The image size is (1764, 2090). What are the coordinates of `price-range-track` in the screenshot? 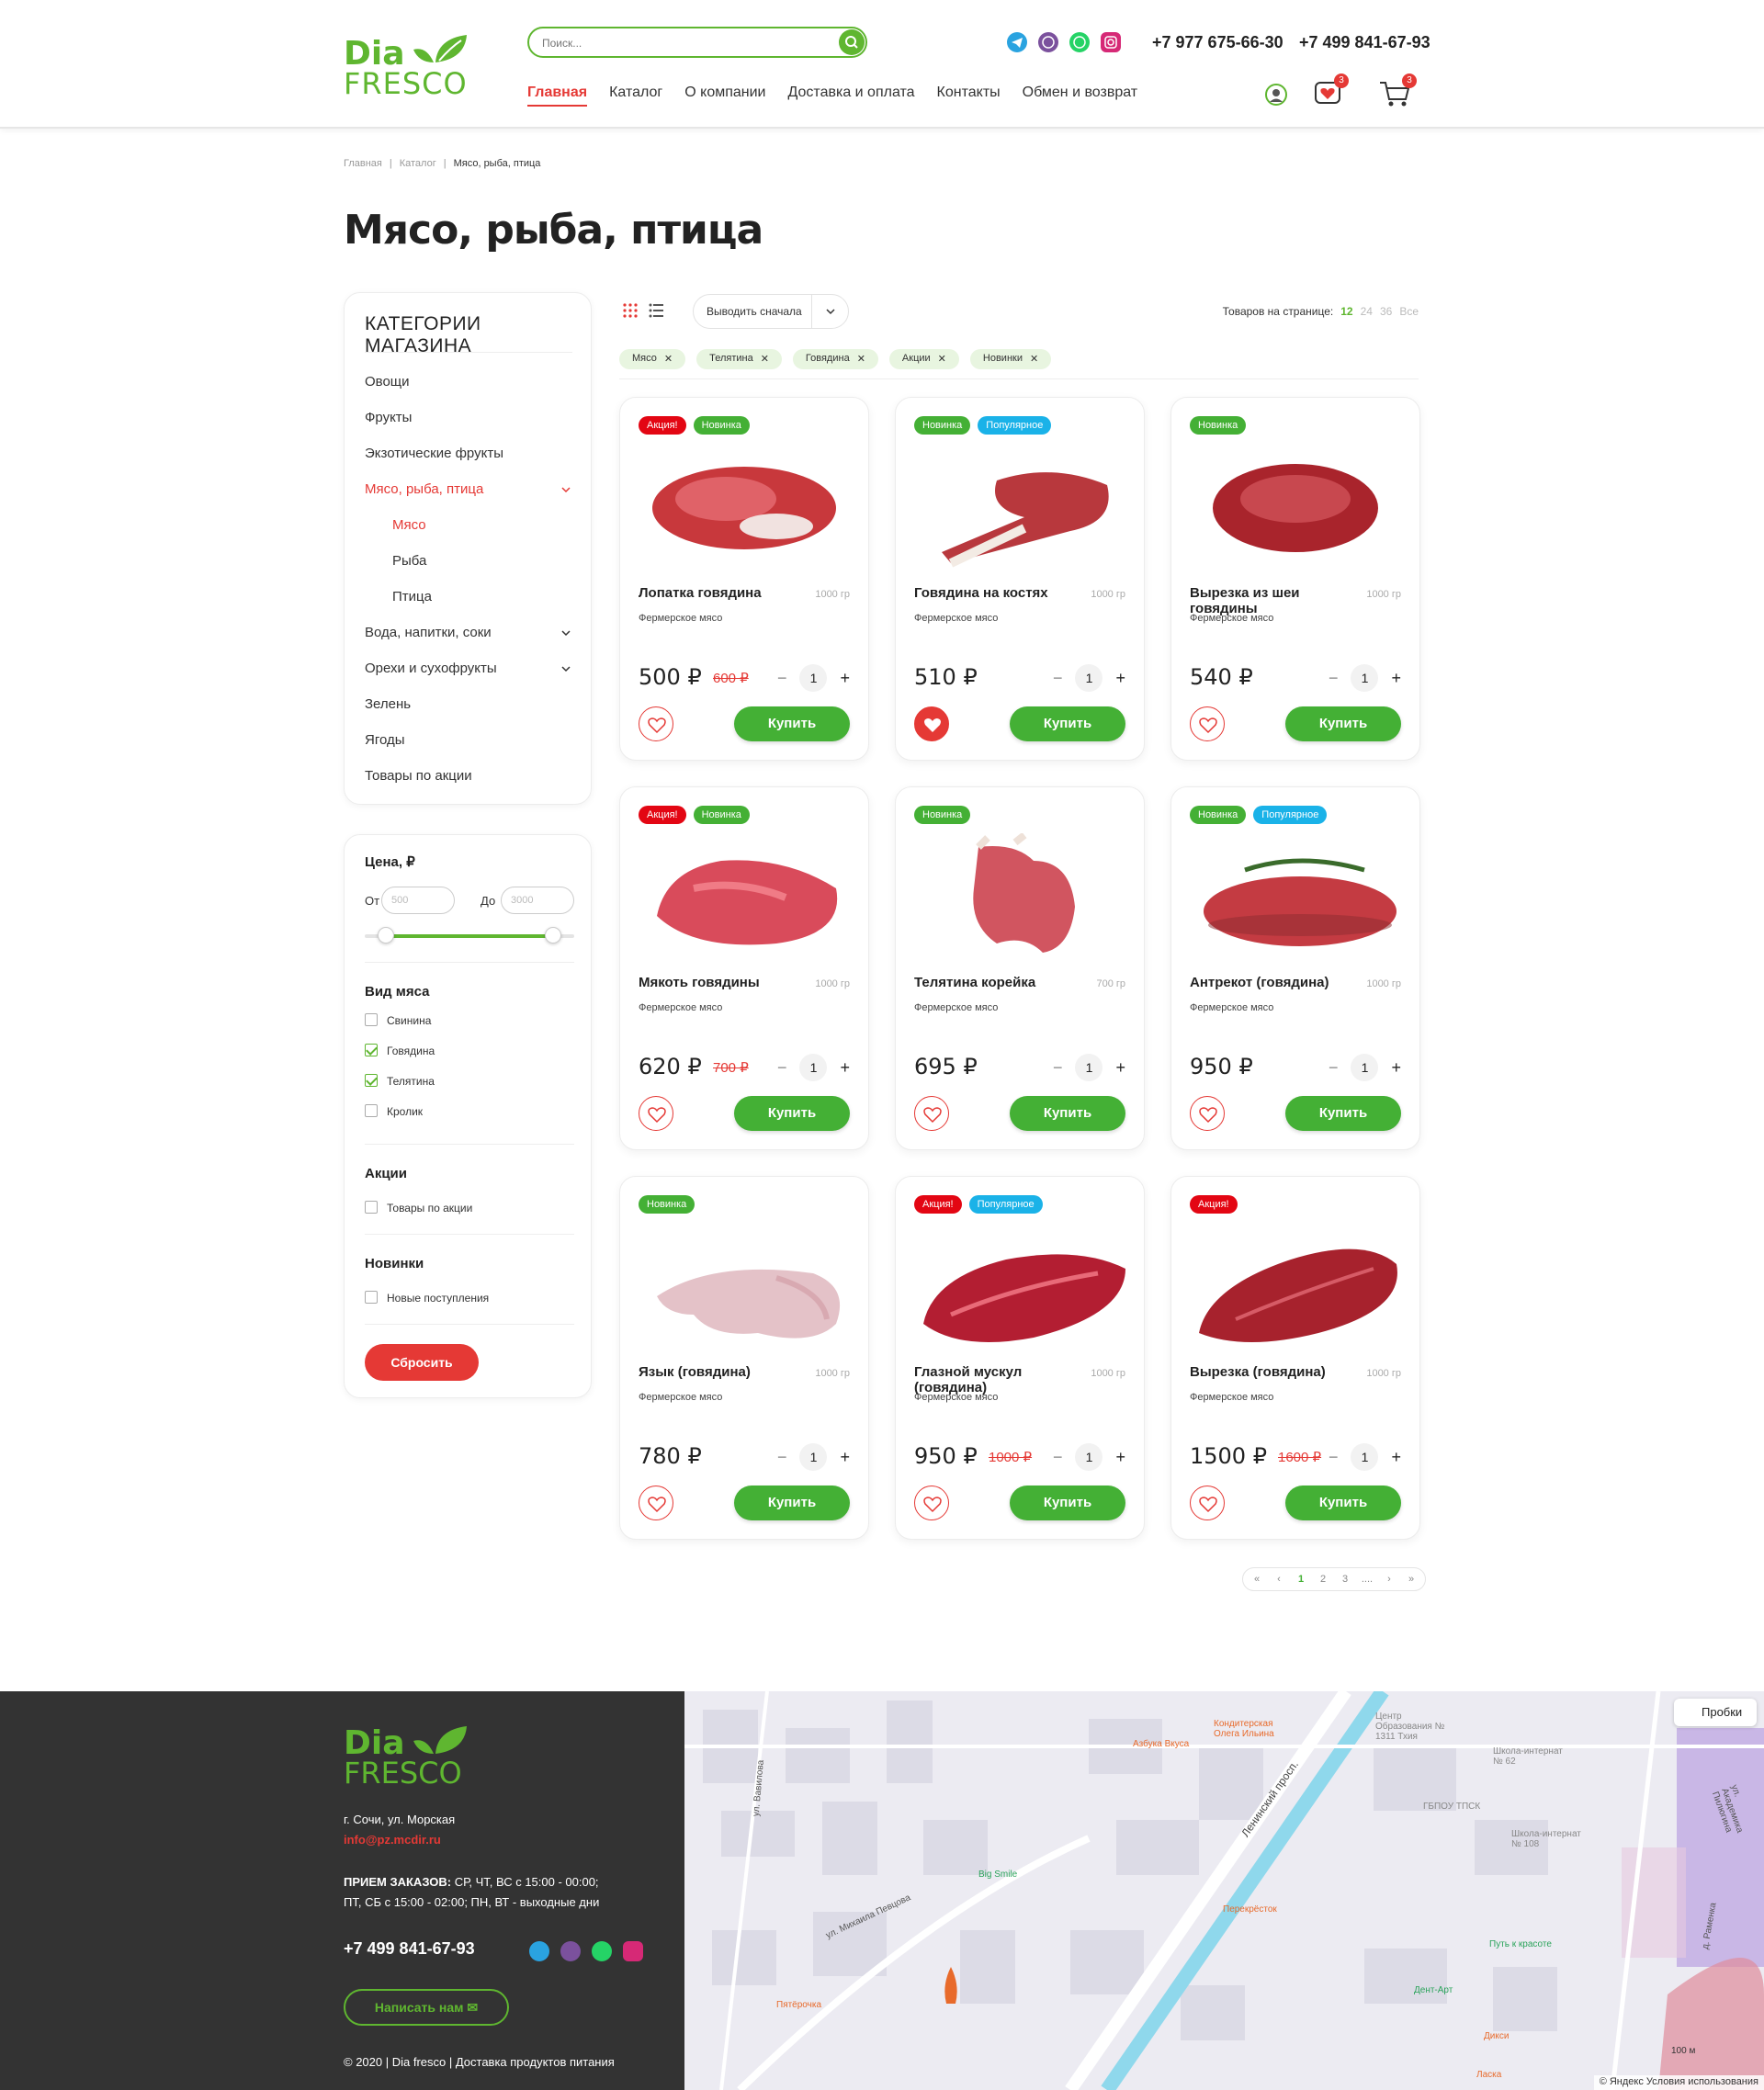 It's located at (469, 936).